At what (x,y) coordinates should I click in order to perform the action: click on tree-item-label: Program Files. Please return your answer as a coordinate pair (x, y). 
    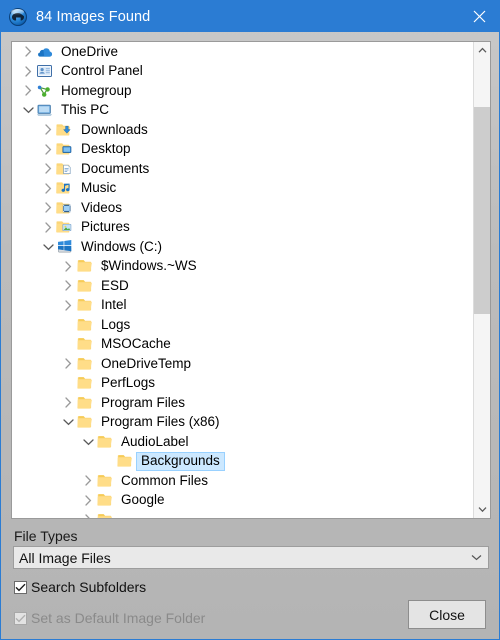
    Looking at the image, I should click on (143, 402).